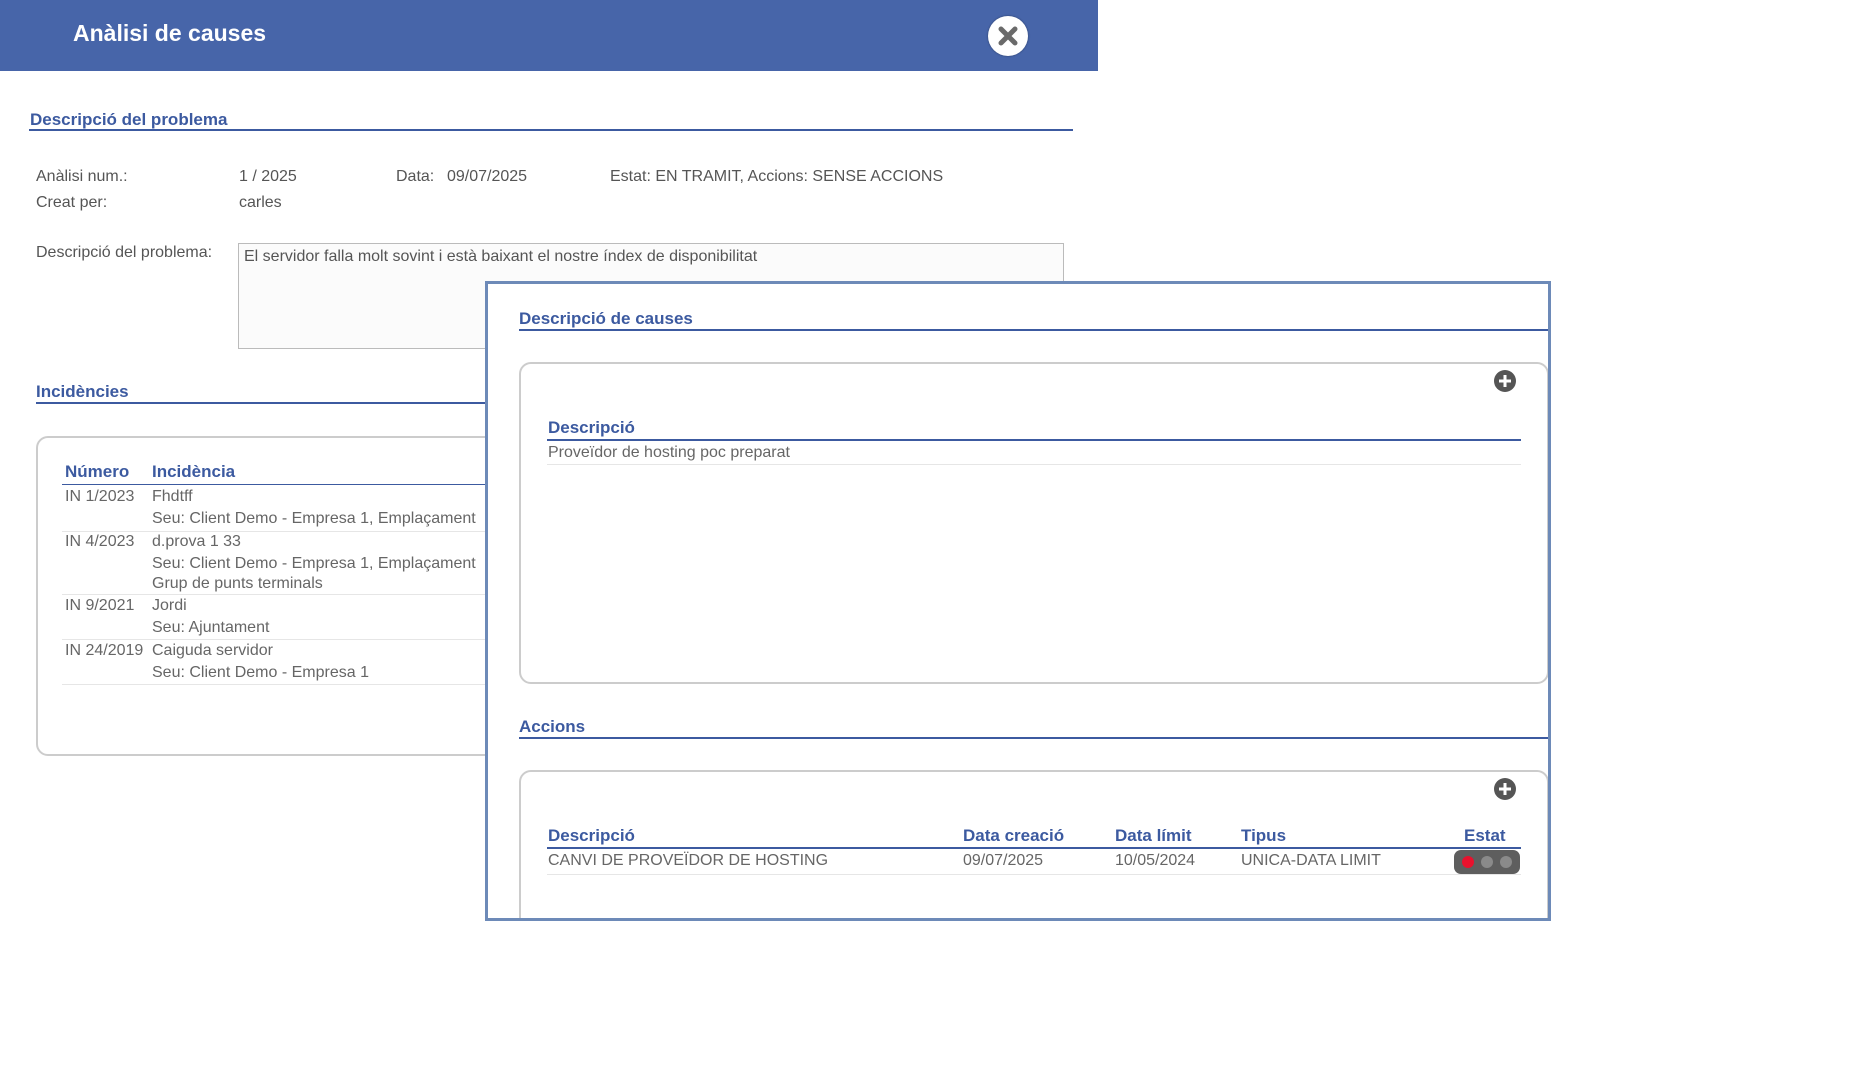 Image resolution: width=1854 pixels, height=1090 pixels. Describe the element at coordinates (606, 318) in the screenshot. I see `causes-section-title: Descripció de causes` at that location.